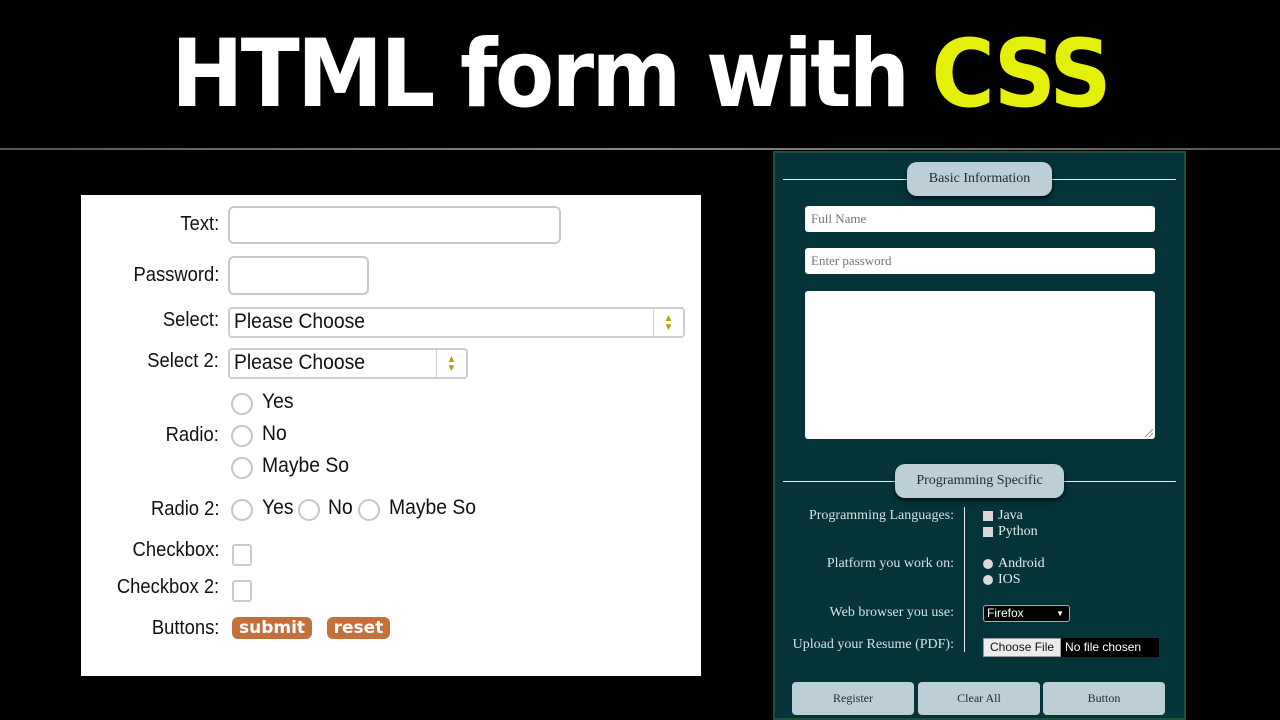 The image size is (1280, 720). What do you see at coordinates (891, 612) in the screenshot?
I see `browser-label: Web browser you use:` at bounding box center [891, 612].